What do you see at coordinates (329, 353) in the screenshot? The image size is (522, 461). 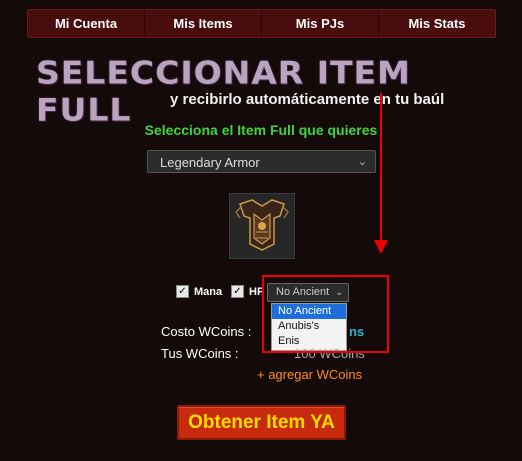 I see `tus-wcoins-value: 100 WCoins` at bounding box center [329, 353].